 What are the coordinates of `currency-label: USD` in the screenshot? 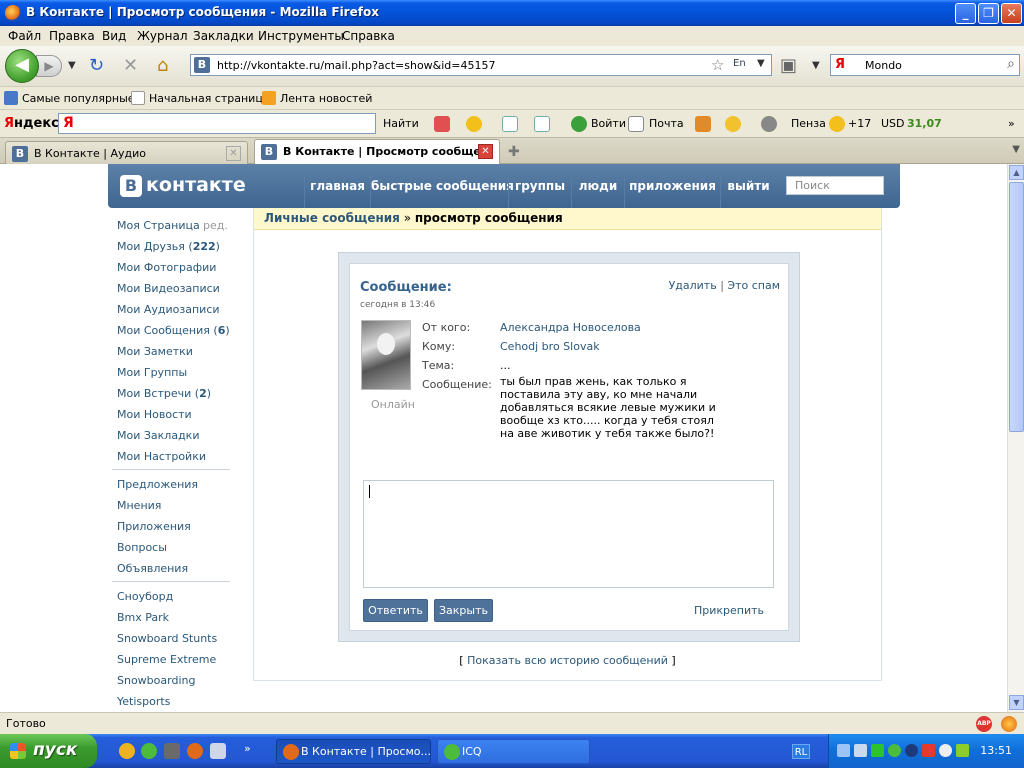 It's located at (893, 123).